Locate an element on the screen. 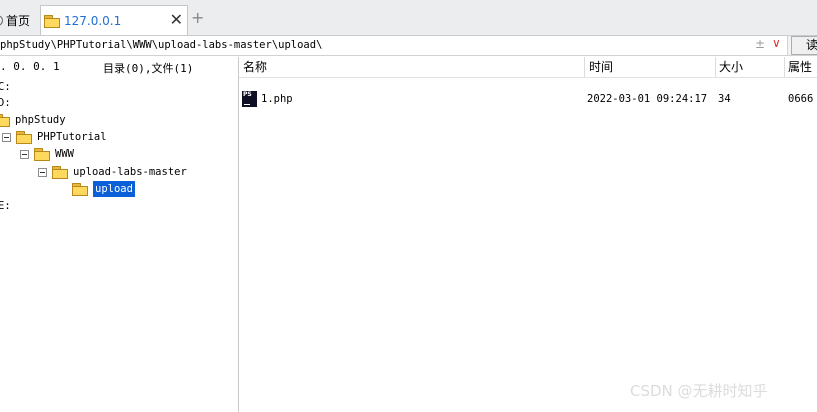 The width and height of the screenshot is (817, 412). chevron-down-icon: ∨ is located at coordinates (776, 43).